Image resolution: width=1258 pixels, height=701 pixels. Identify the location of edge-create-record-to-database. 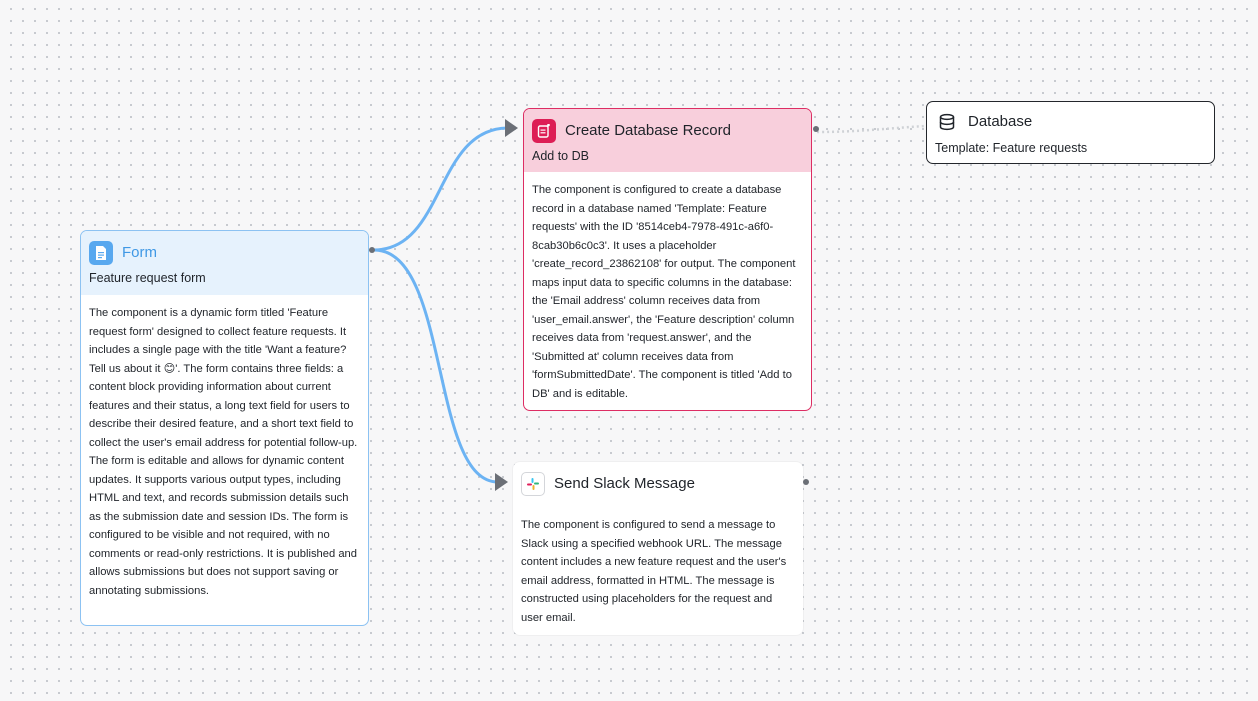
(871, 129).